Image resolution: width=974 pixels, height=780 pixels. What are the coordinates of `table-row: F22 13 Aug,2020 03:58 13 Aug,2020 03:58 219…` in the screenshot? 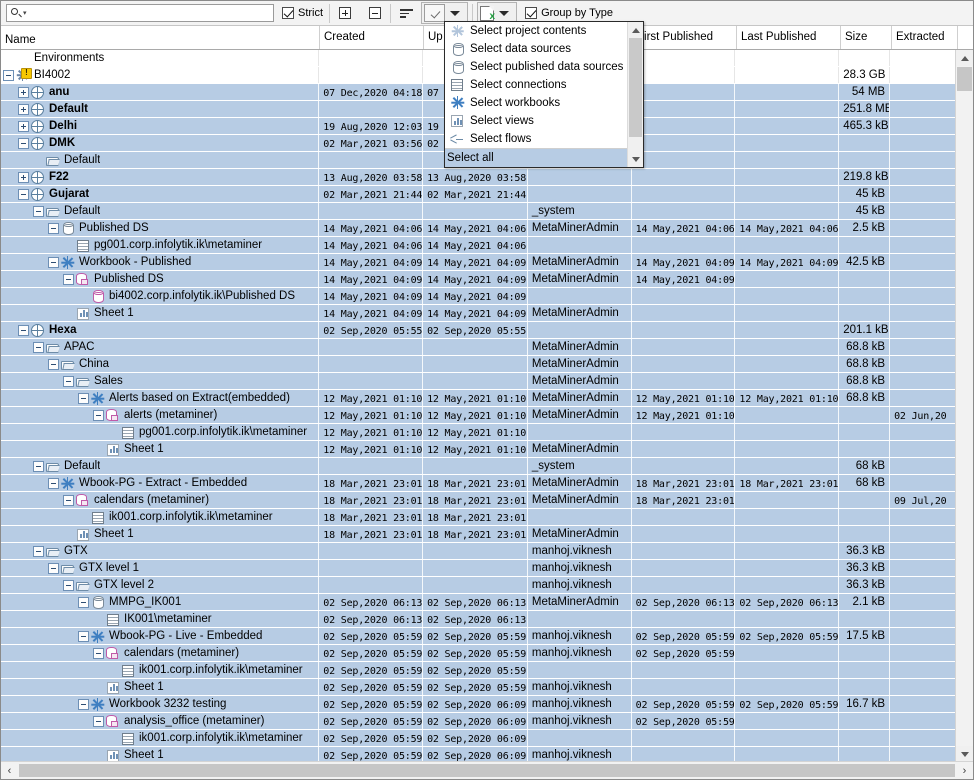 It's located at (478, 177).